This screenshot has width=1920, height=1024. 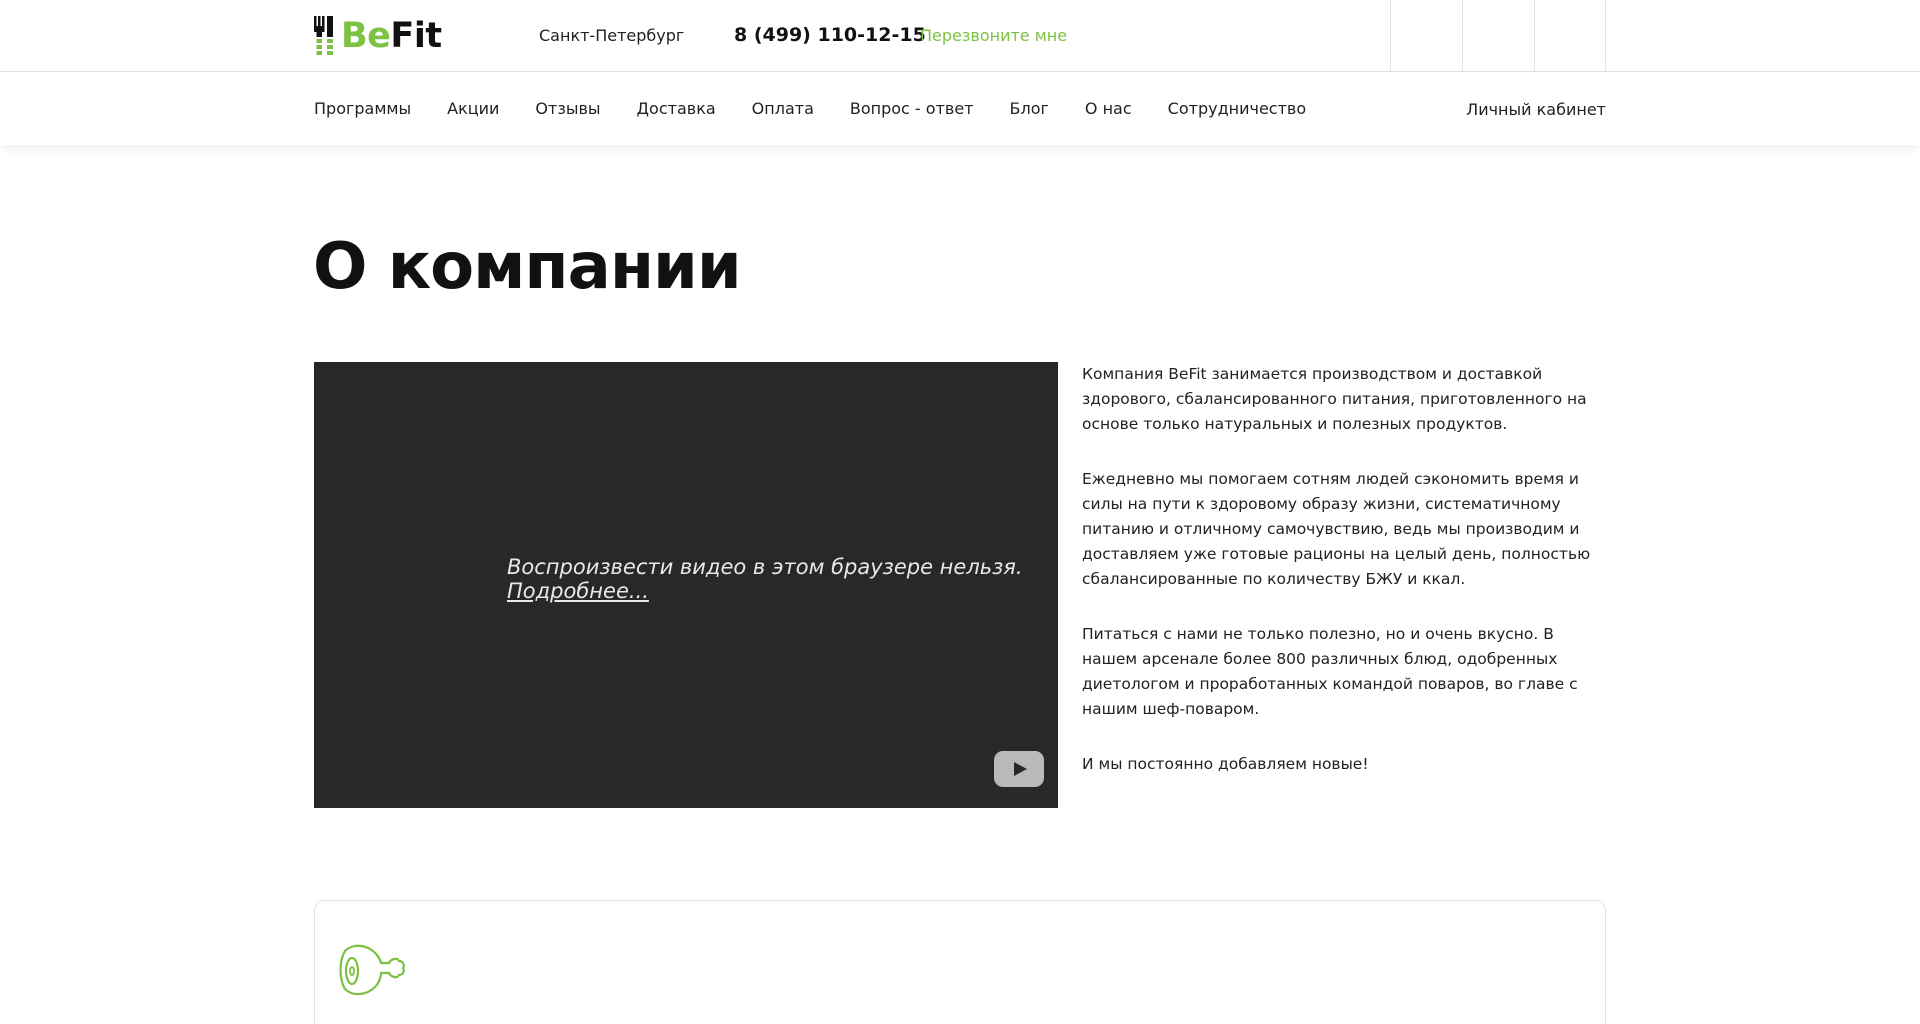 I want to click on befit-logo: BeFit, so click(x=377, y=36).